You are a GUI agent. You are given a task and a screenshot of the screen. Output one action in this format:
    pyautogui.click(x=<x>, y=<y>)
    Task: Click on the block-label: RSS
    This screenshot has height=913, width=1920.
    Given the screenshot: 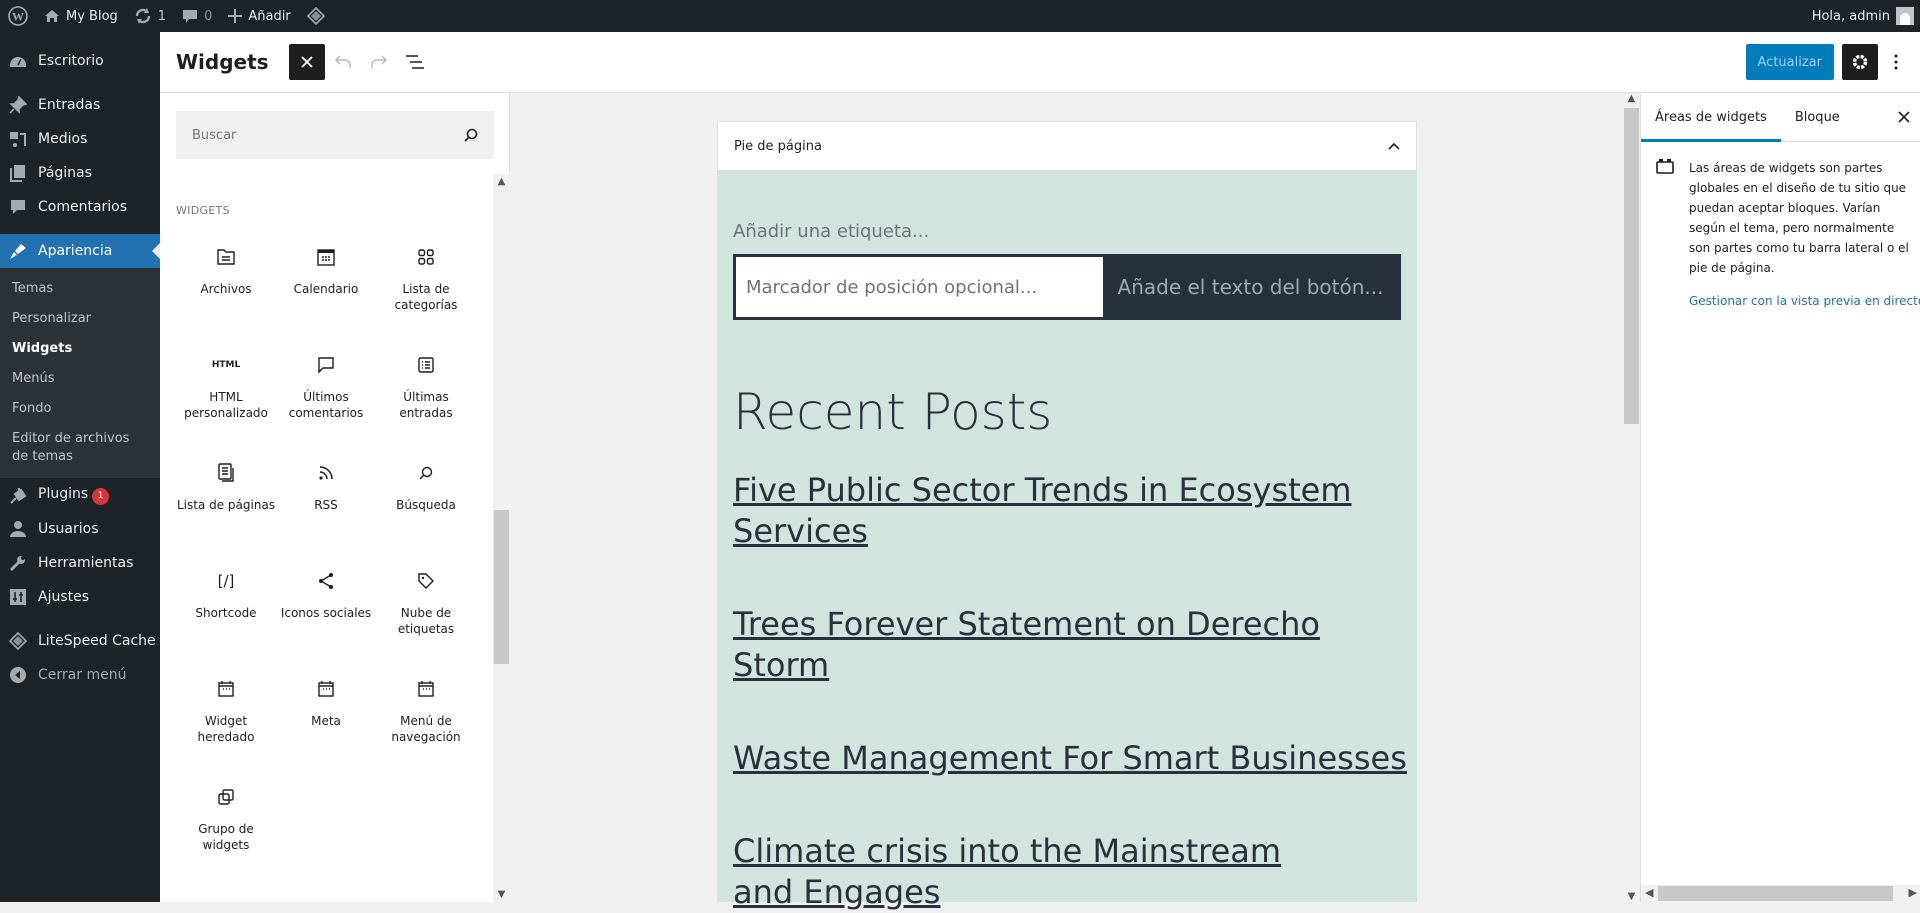 What is the action you would take?
    pyautogui.click(x=326, y=505)
    